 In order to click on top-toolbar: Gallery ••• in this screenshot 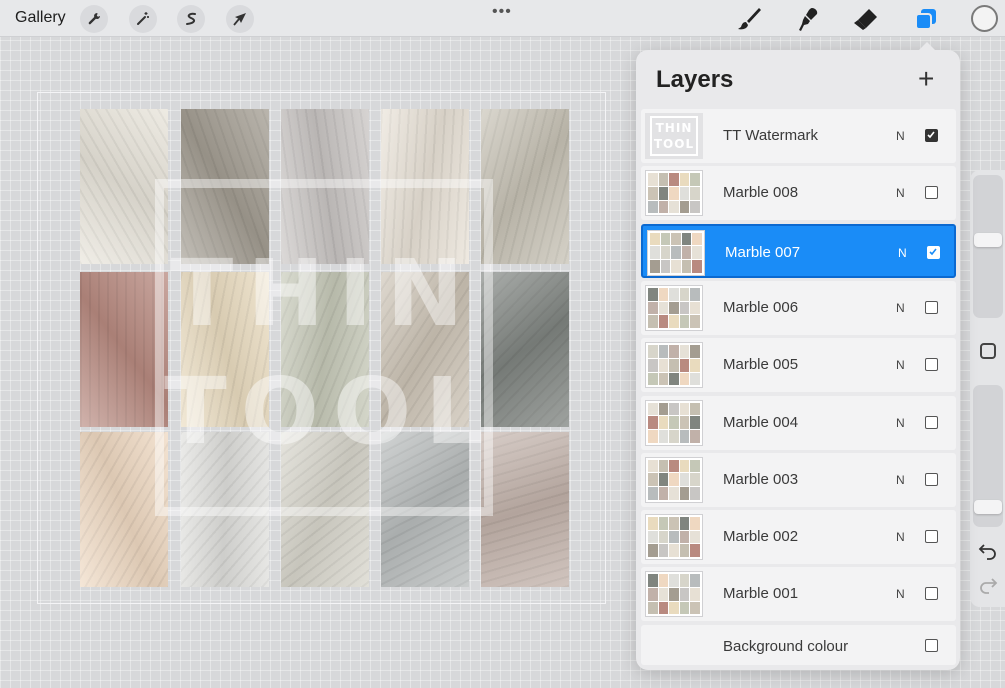, I will do `click(502, 18)`.